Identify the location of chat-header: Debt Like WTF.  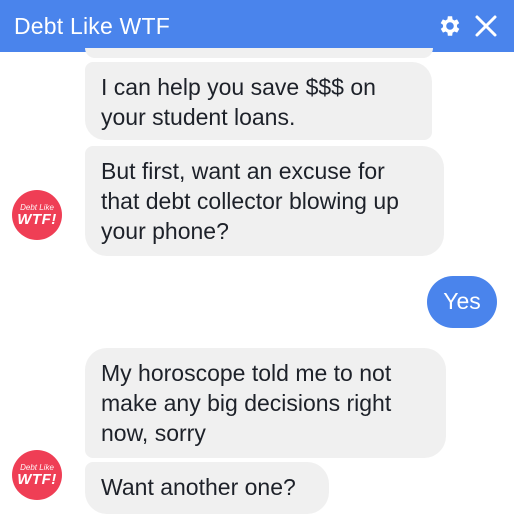
(257, 26).